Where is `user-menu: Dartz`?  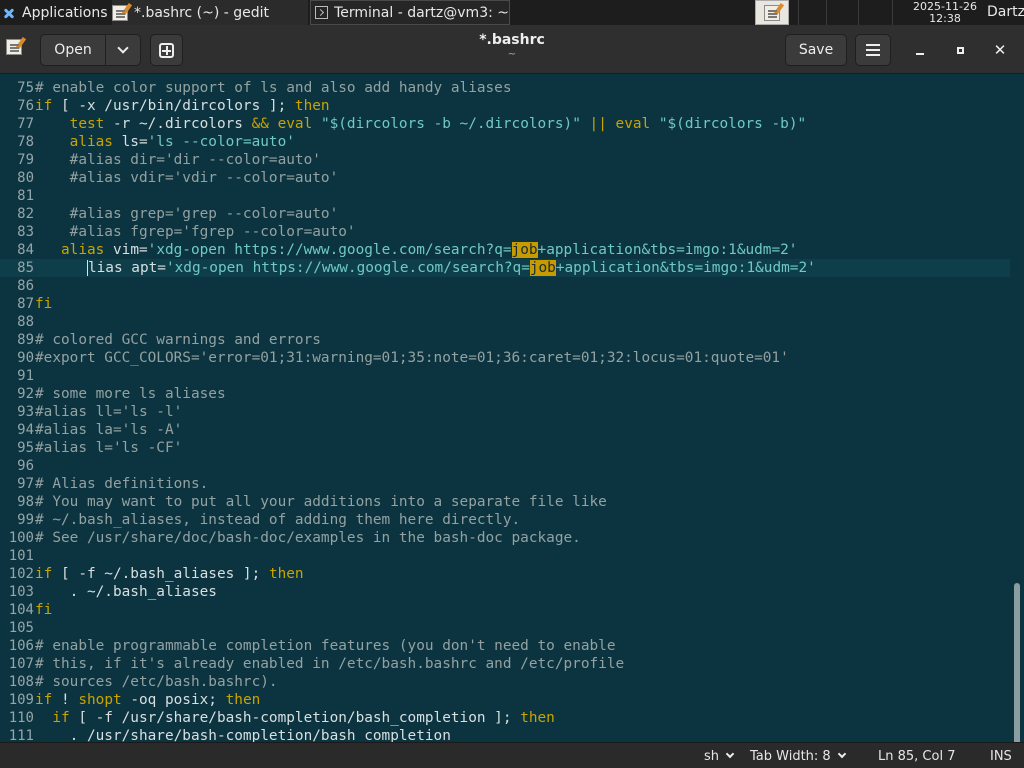 user-menu: Dartz is located at coordinates (1005, 12).